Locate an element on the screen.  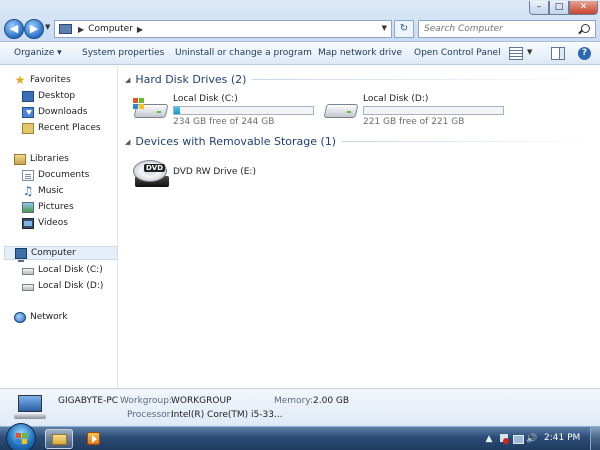
recent-pages-dropdown: ▼ is located at coordinates (49, 29).